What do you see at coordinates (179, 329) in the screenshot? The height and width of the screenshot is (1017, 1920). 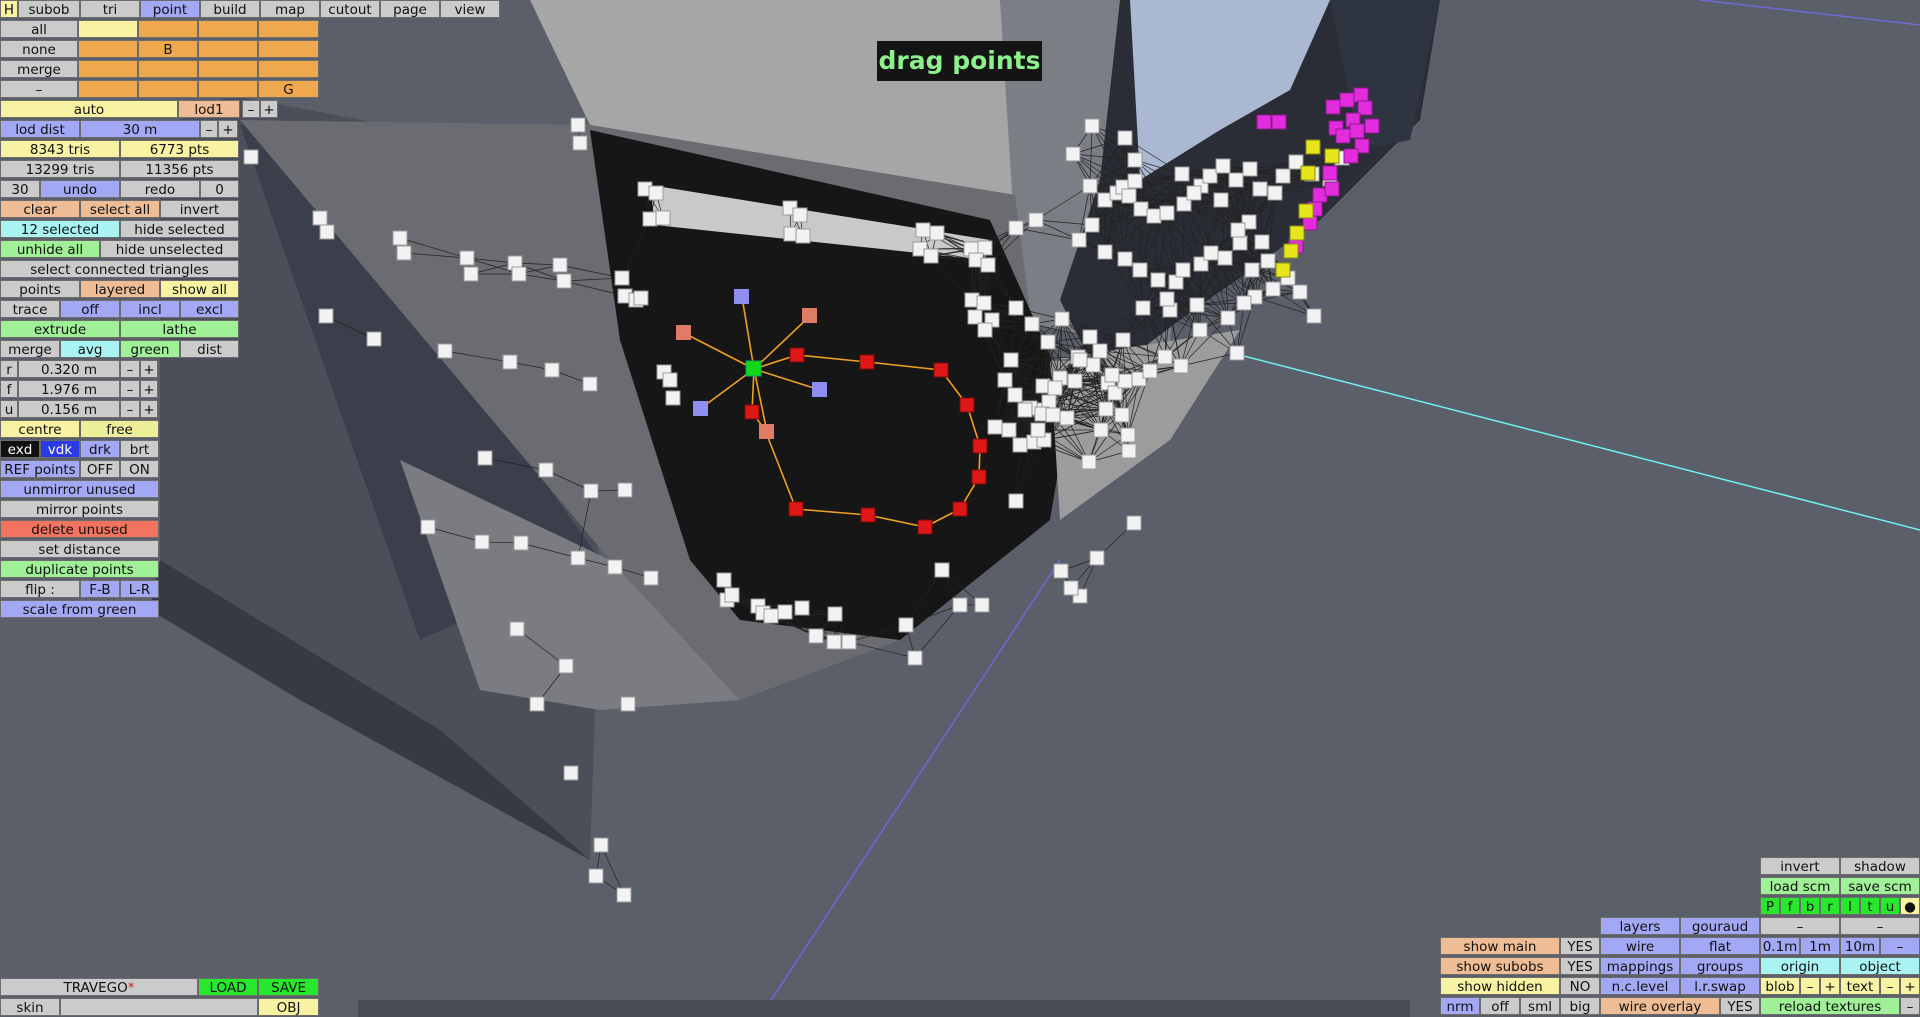 I see `lathe-button: lathe` at bounding box center [179, 329].